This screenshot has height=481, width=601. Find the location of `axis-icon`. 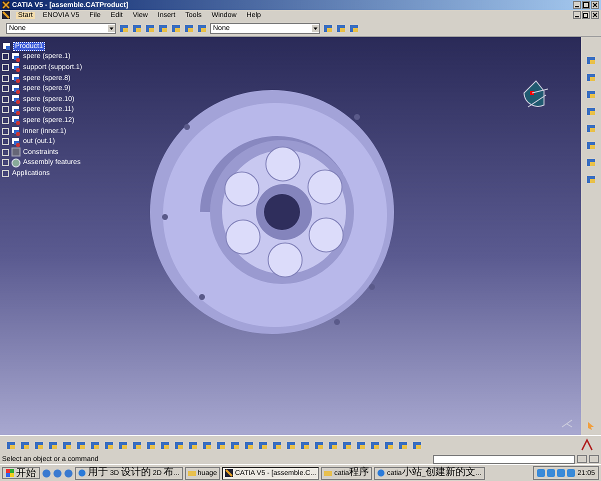

axis-icon is located at coordinates (567, 423).